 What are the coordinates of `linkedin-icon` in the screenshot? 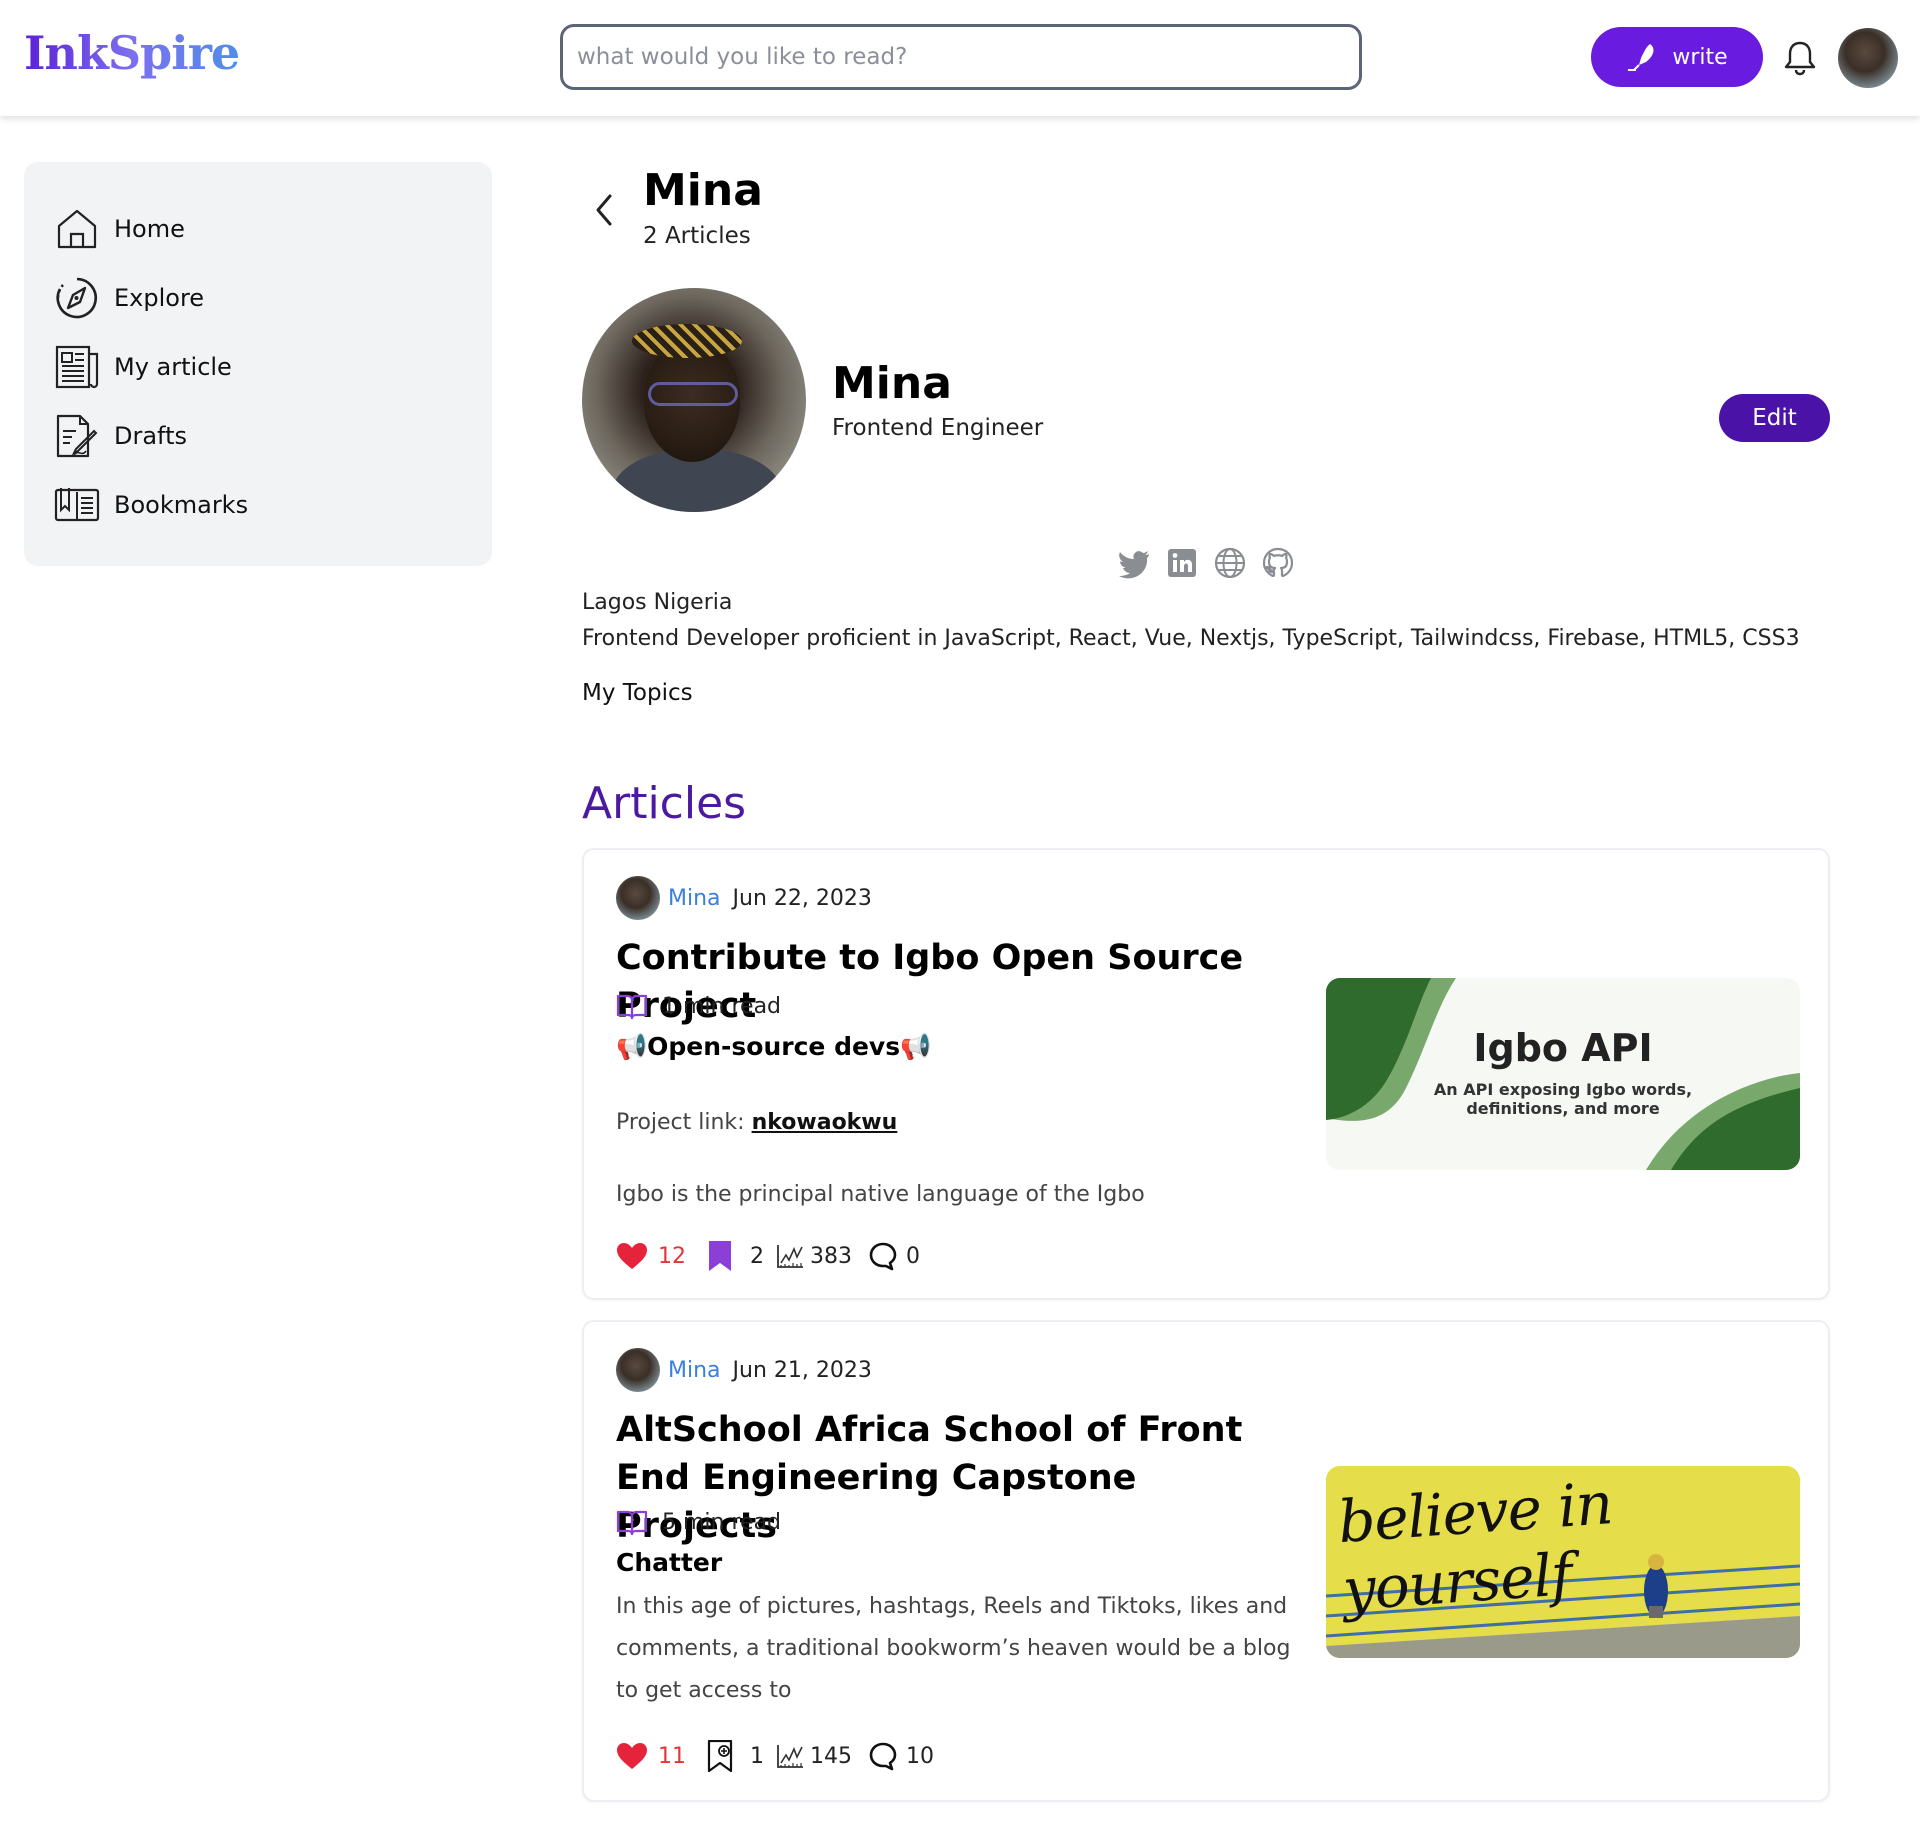 It's located at (1182, 563).